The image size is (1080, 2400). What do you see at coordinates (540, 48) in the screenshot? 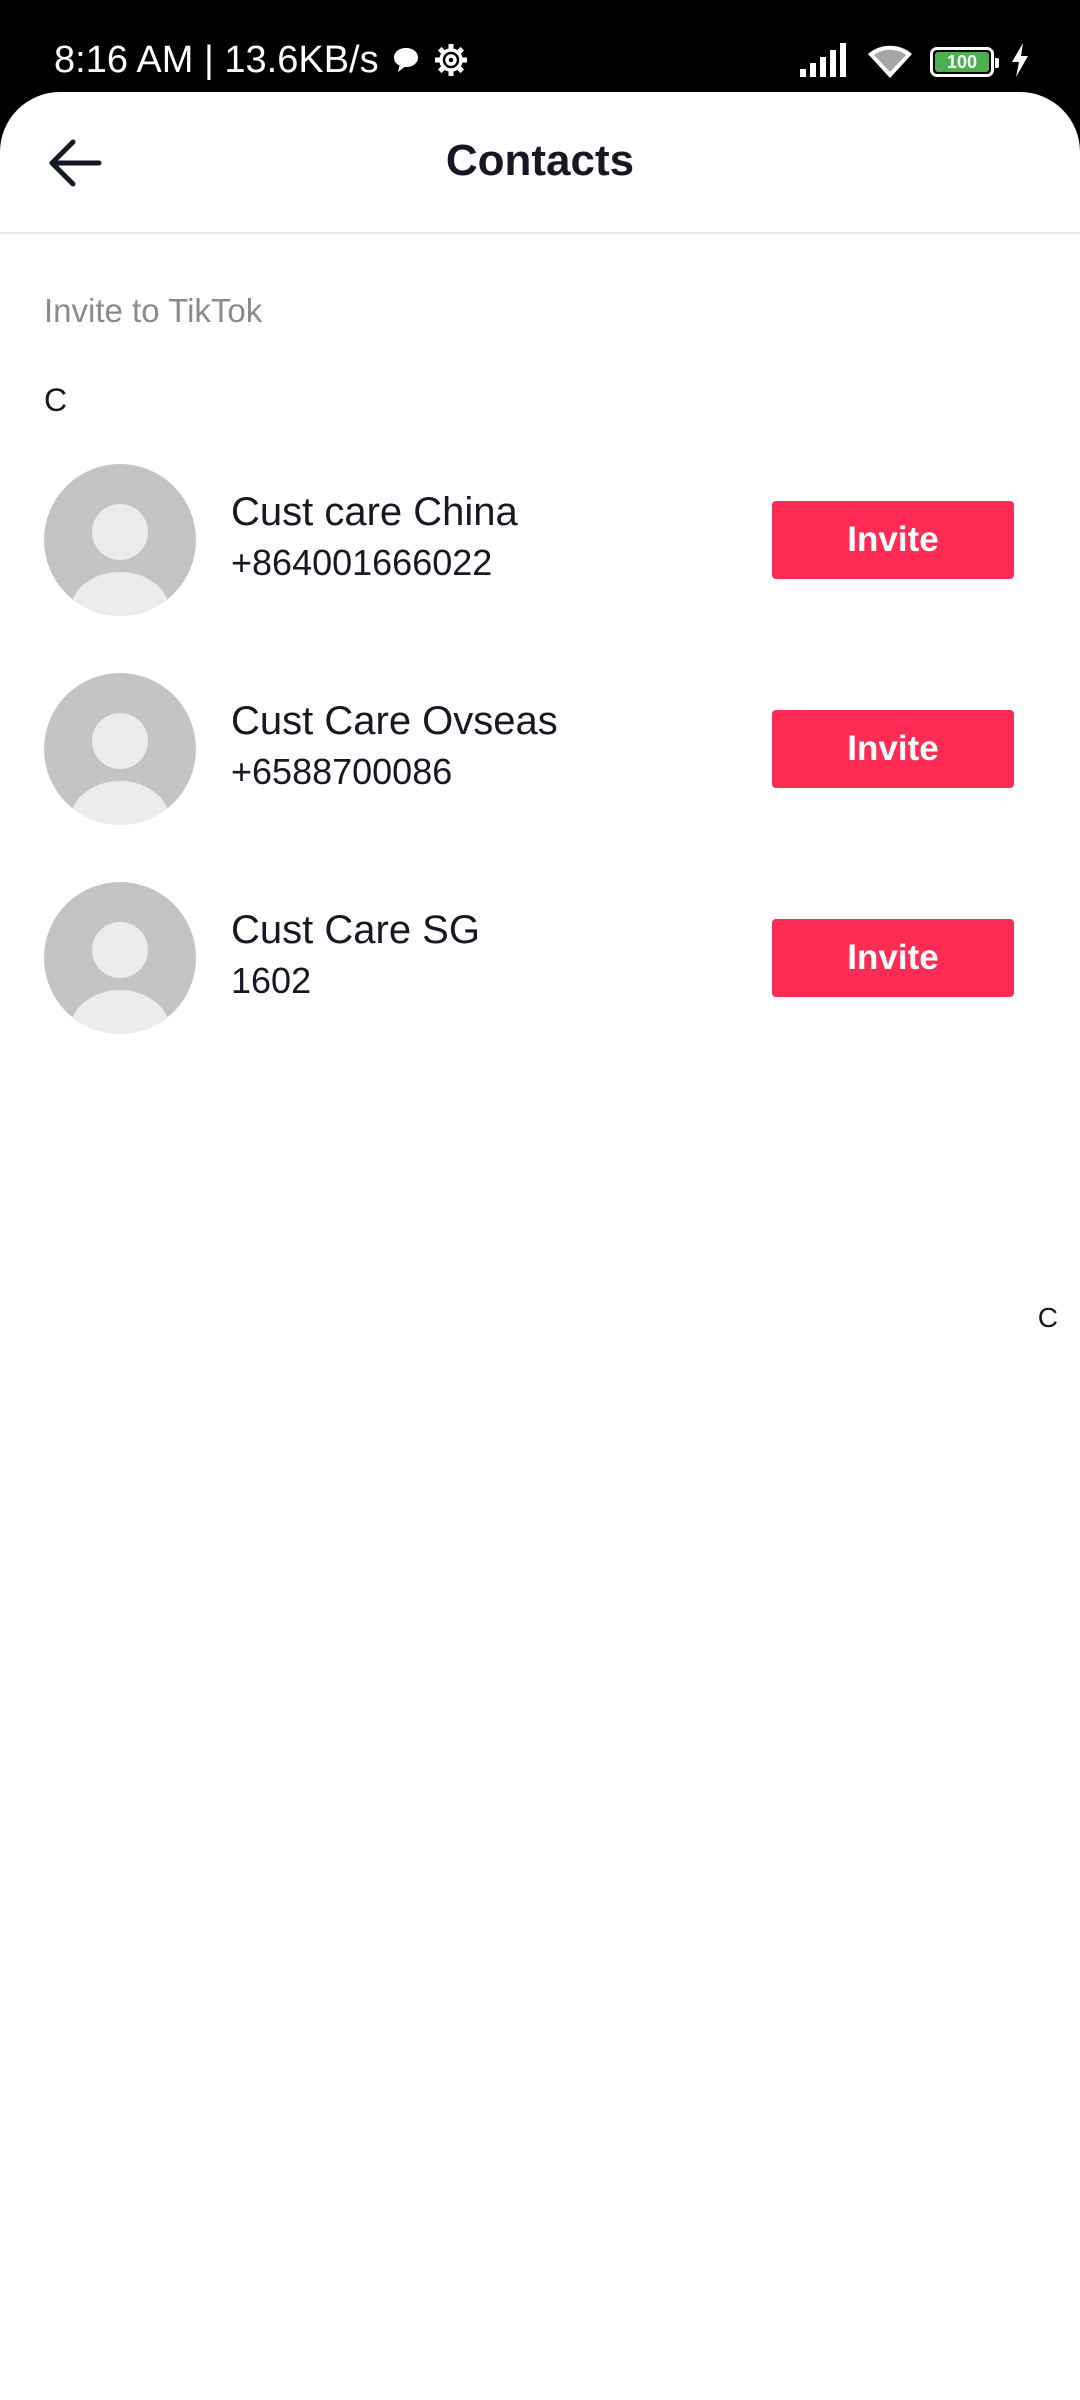
I see `status-bar: 8:16 AM | 13.6KB/s 100` at bounding box center [540, 48].